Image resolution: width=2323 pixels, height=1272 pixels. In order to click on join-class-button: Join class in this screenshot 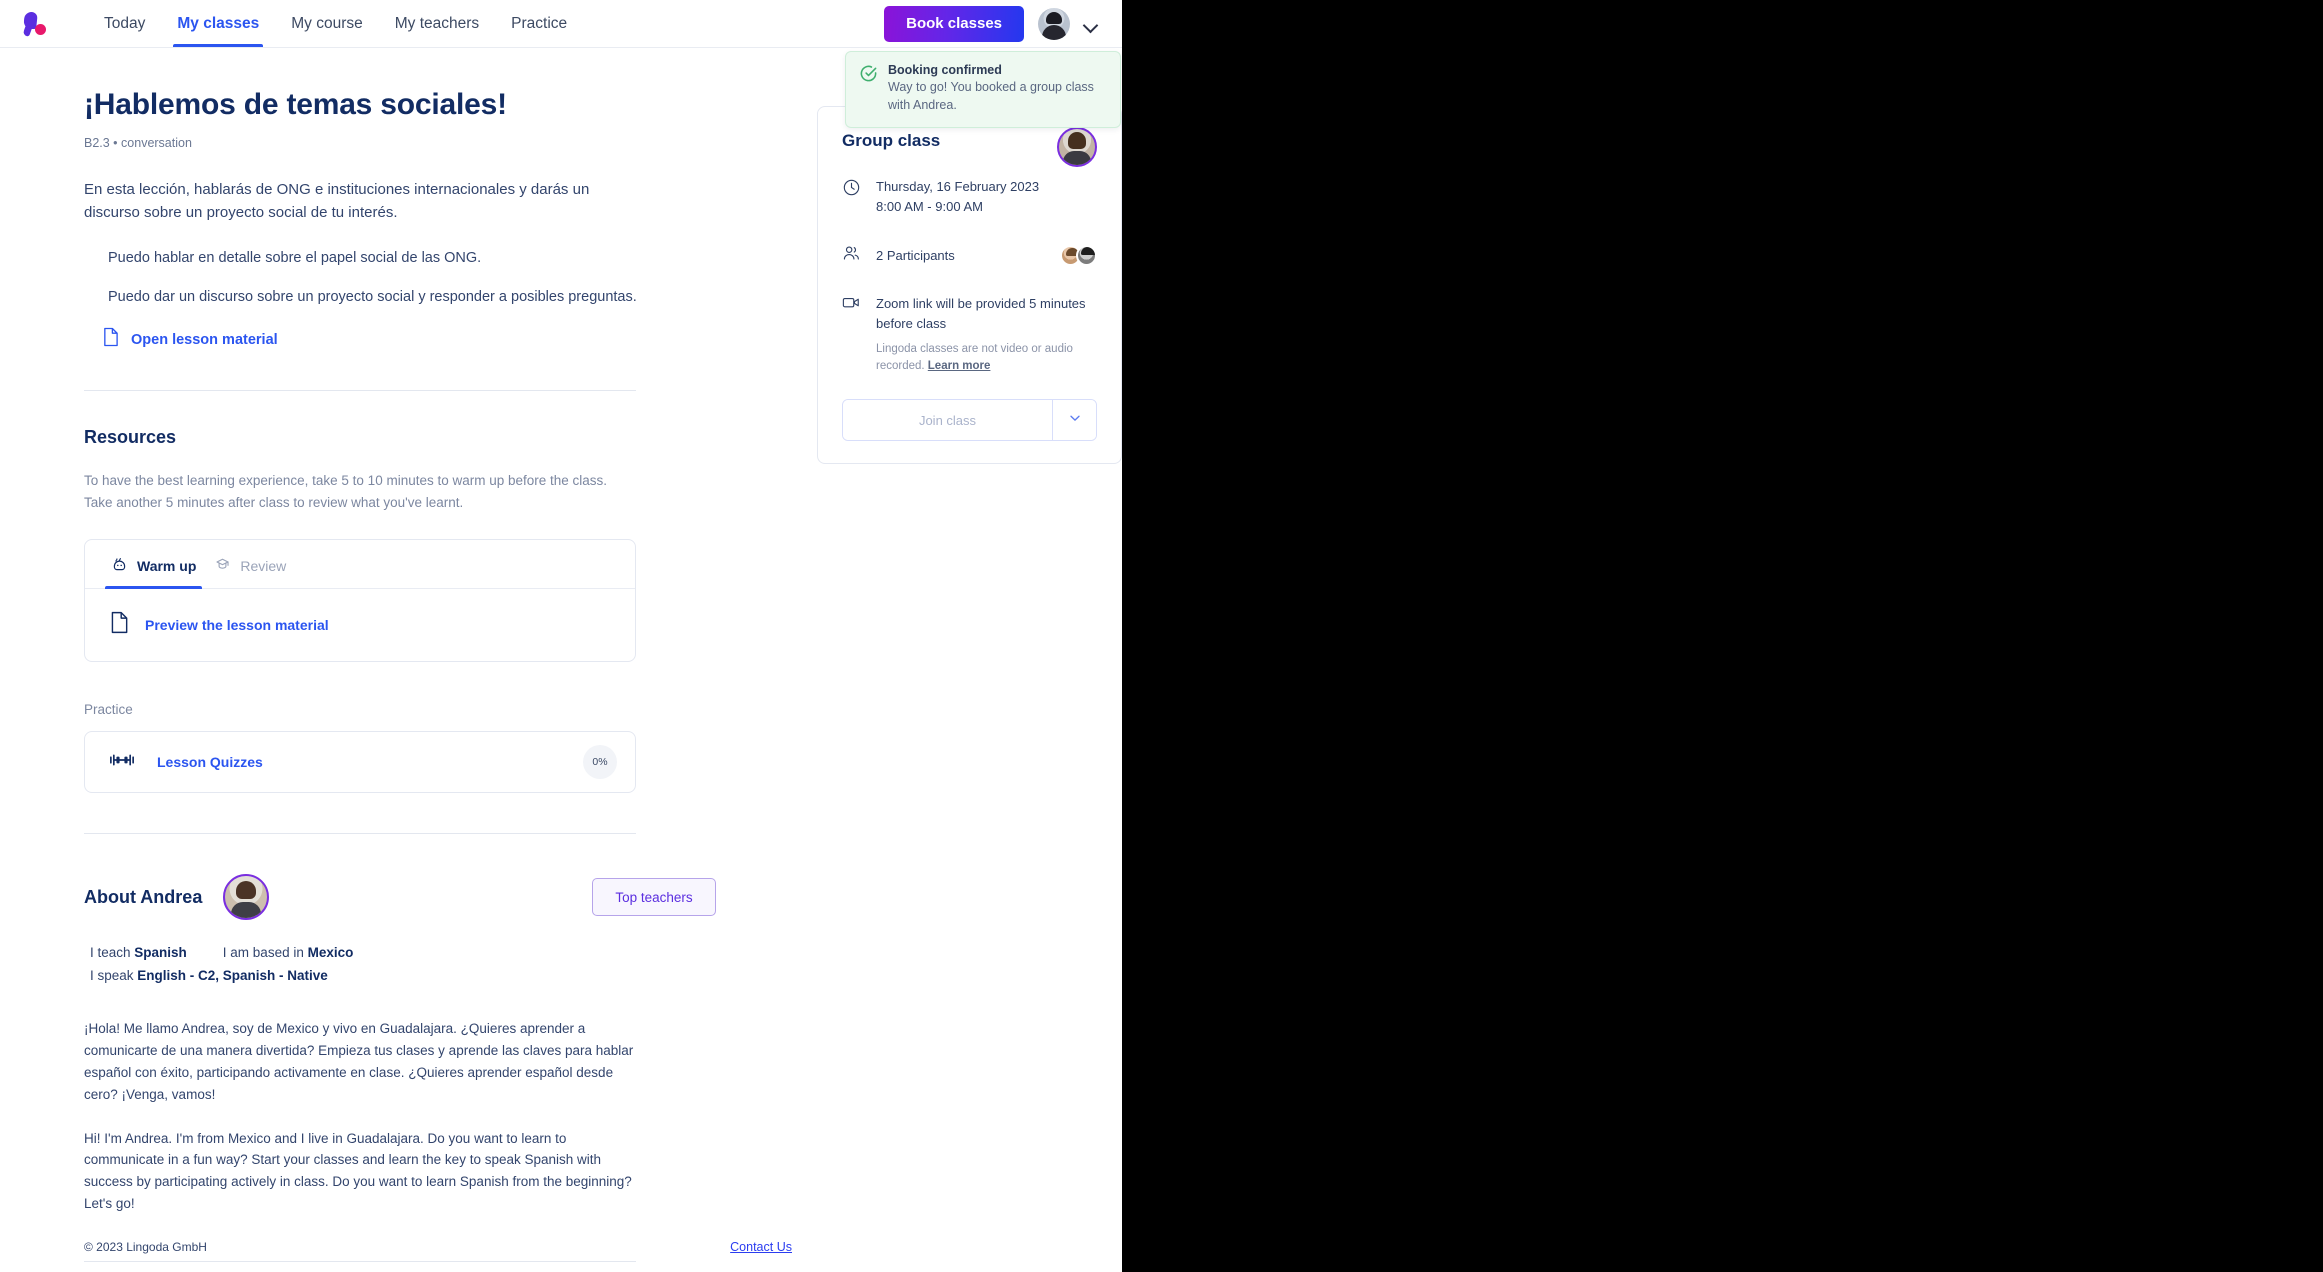, I will do `click(947, 420)`.